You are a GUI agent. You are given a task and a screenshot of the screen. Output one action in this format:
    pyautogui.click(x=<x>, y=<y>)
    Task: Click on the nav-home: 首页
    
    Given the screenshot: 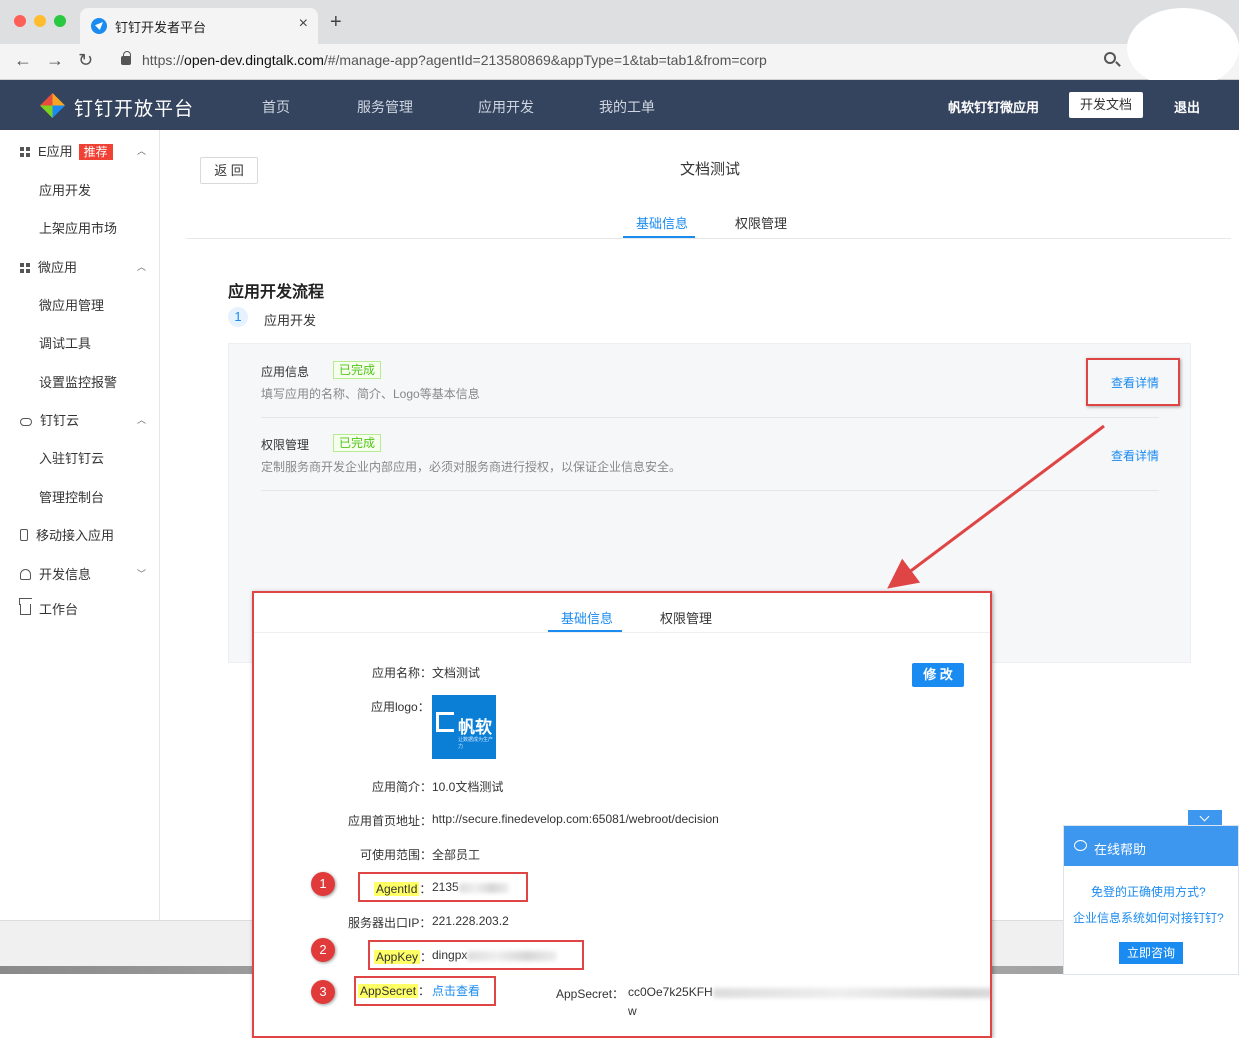 What is the action you would take?
    pyautogui.click(x=276, y=107)
    